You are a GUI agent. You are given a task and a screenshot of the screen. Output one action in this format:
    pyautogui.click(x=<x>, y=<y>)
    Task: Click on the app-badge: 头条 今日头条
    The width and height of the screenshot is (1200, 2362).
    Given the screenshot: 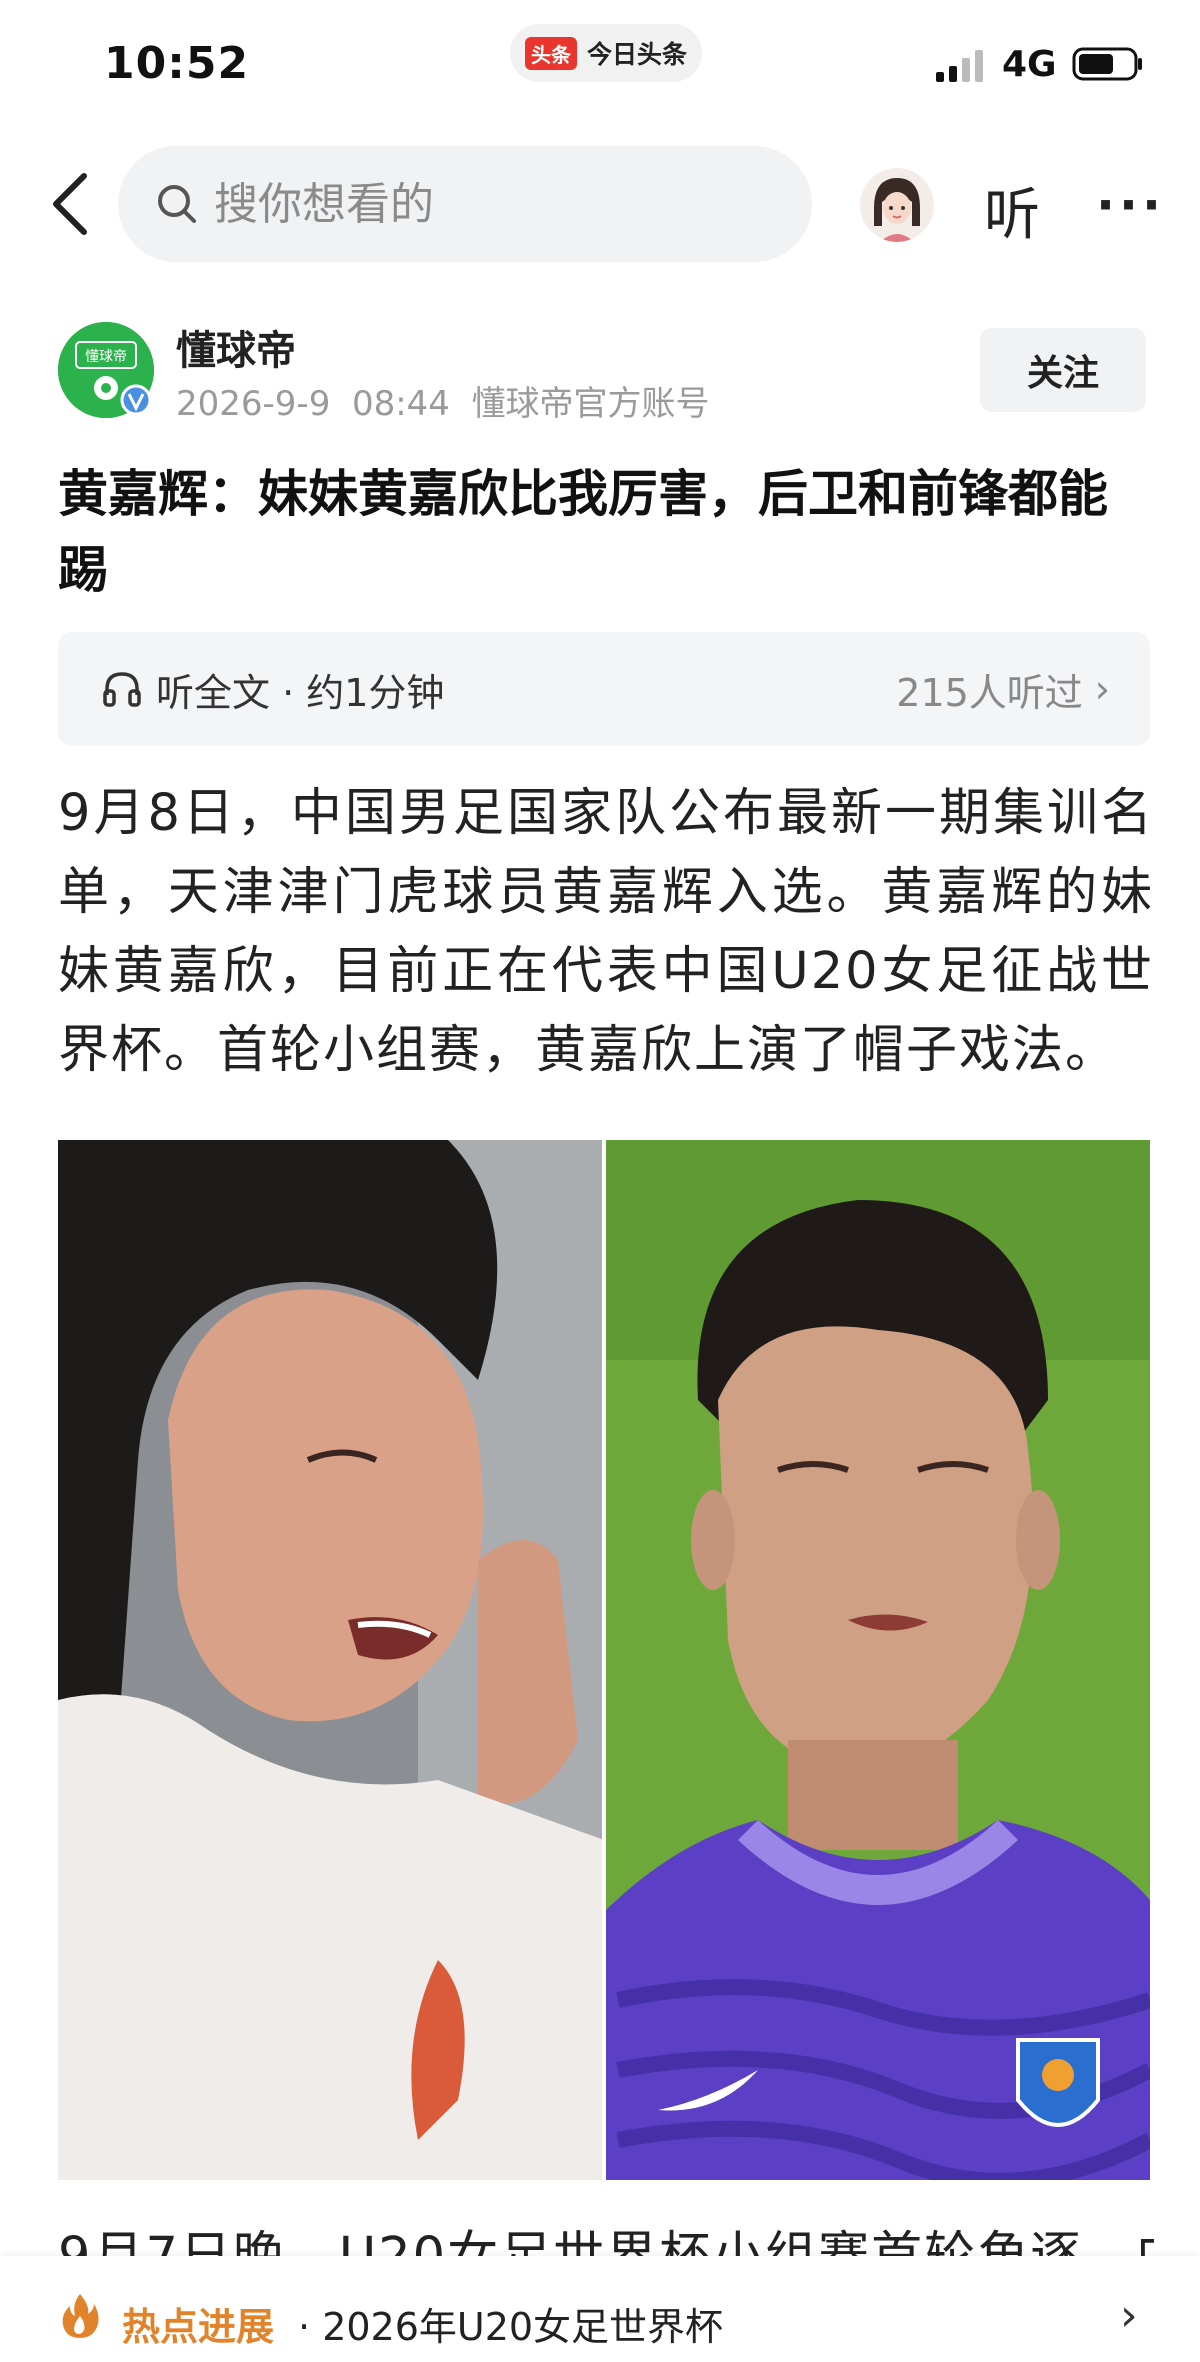 What is the action you would take?
    pyautogui.click(x=606, y=53)
    